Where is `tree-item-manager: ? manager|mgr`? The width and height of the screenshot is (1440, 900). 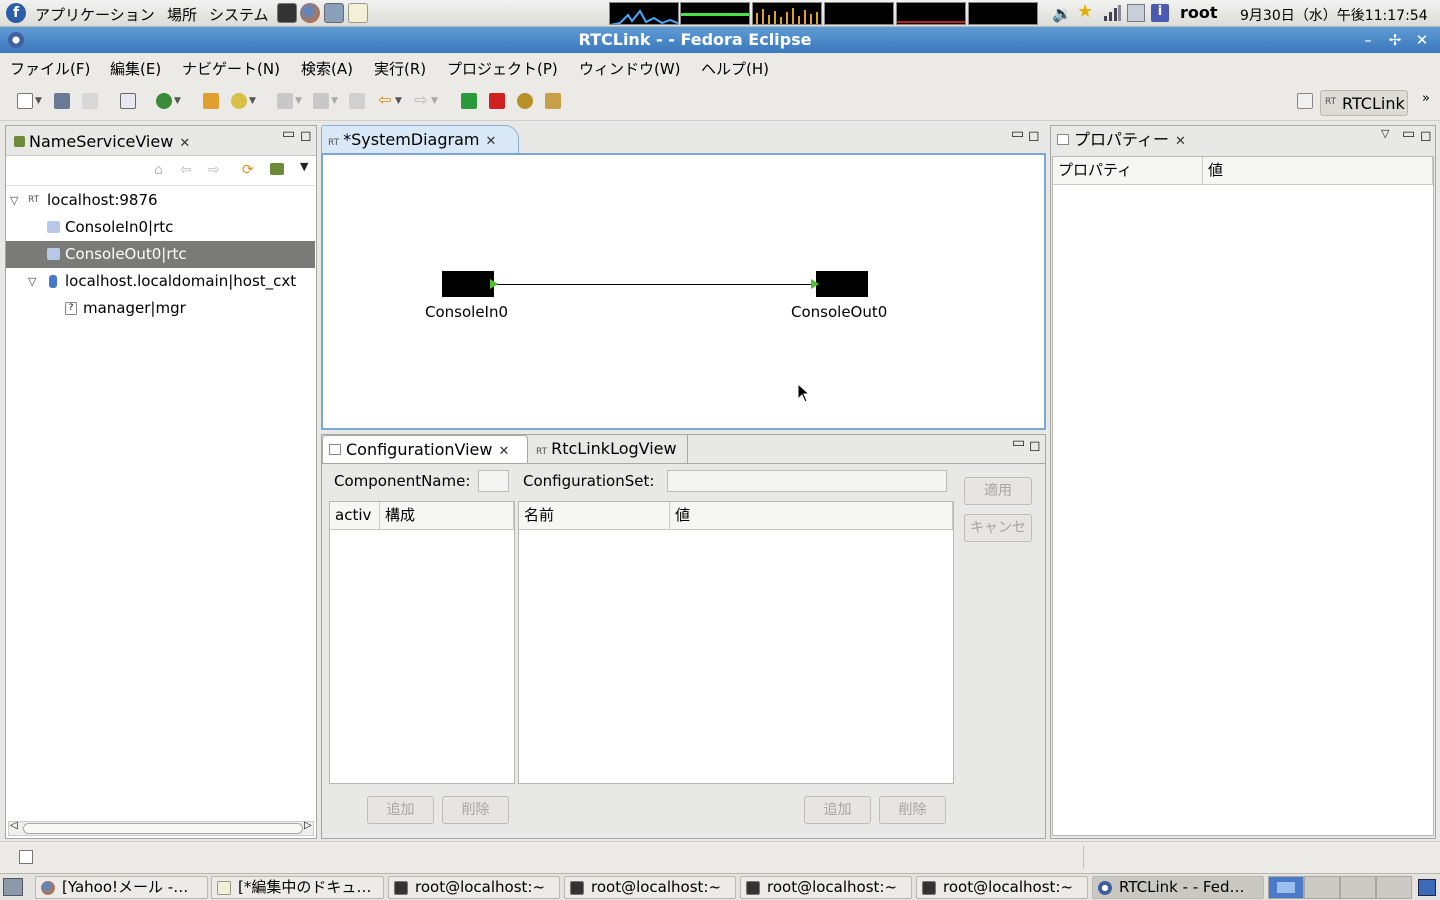 tree-item-manager: ? manager|mgr is located at coordinates (160, 308).